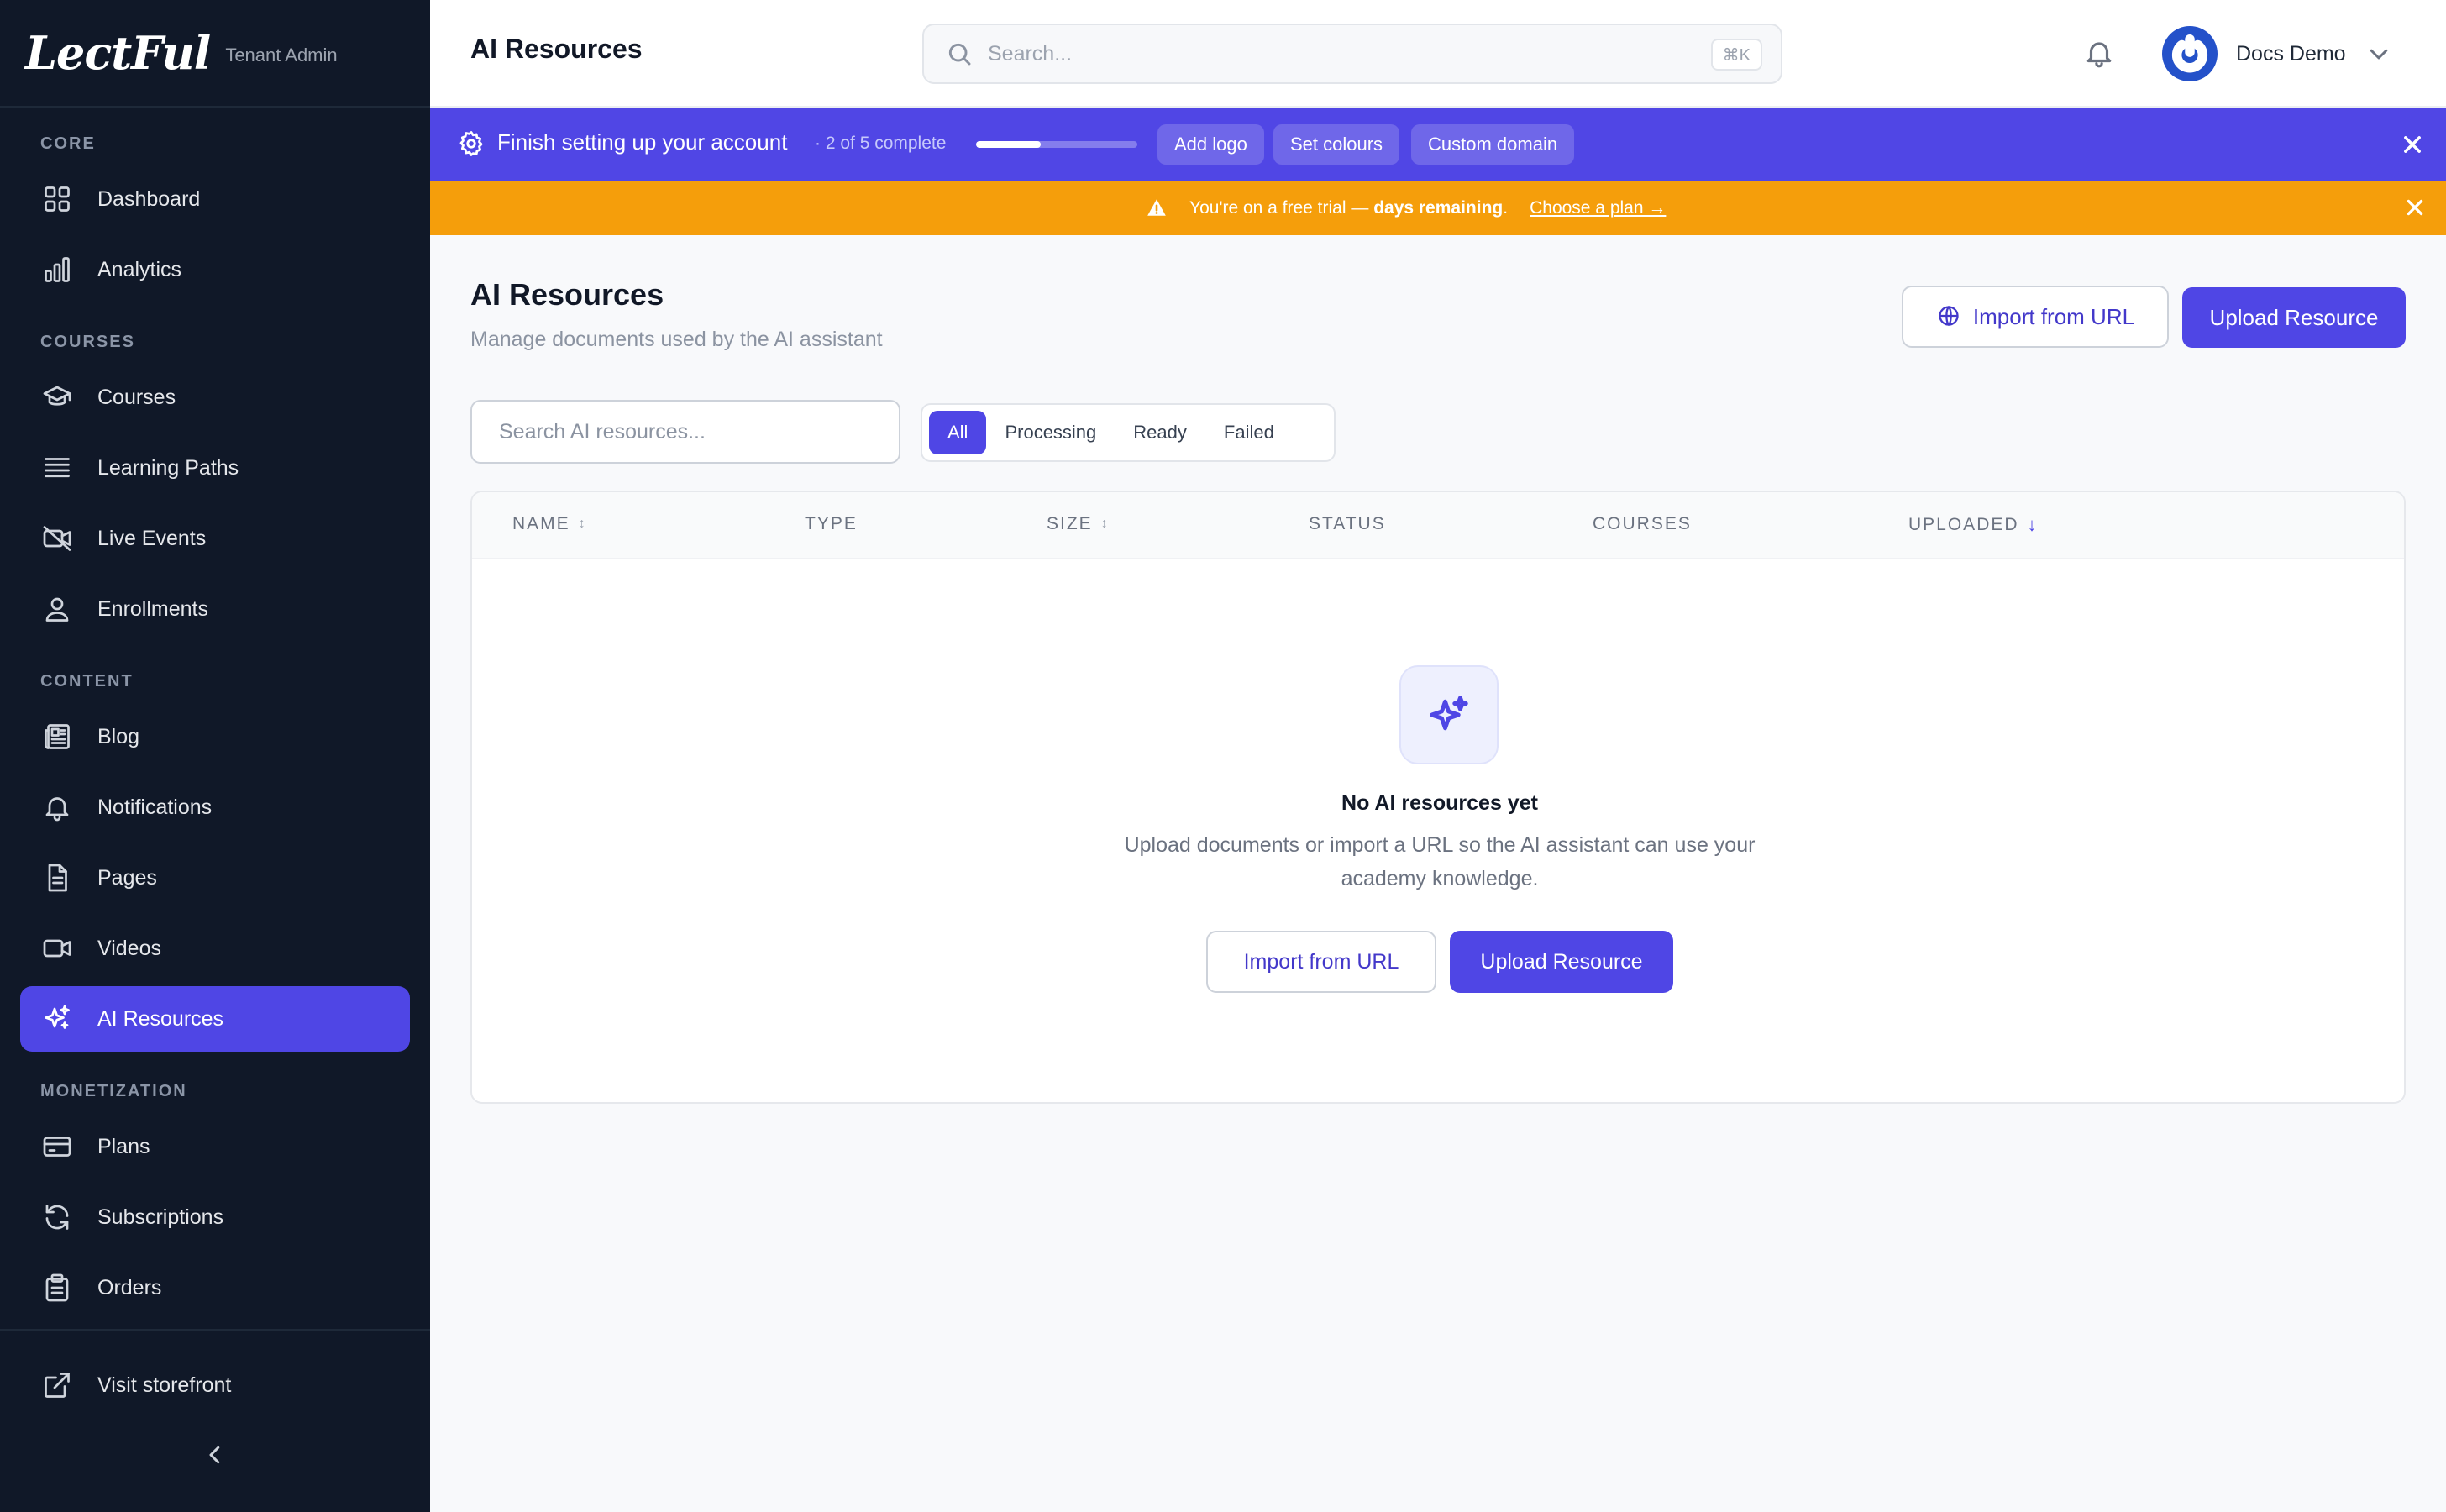 Image resolution: width=2446 pixels, height=1512 pixels. I want to click on sidebar-item-label: Plans, so click(124, 1146).